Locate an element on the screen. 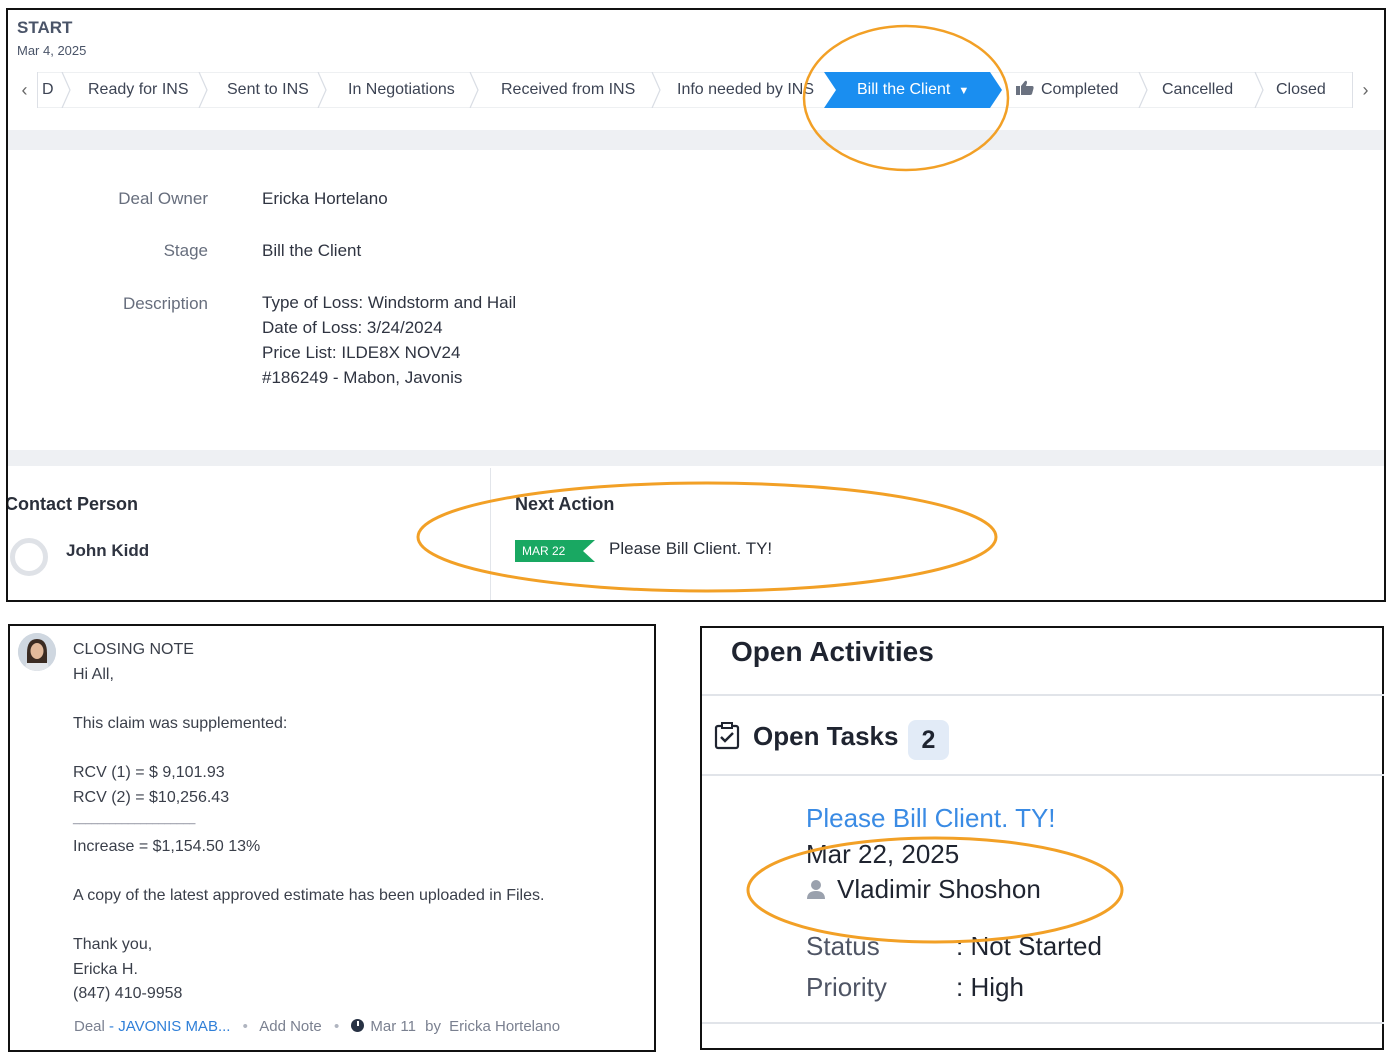  note-date: Mar 11 is located at coordinates (393, 1026).